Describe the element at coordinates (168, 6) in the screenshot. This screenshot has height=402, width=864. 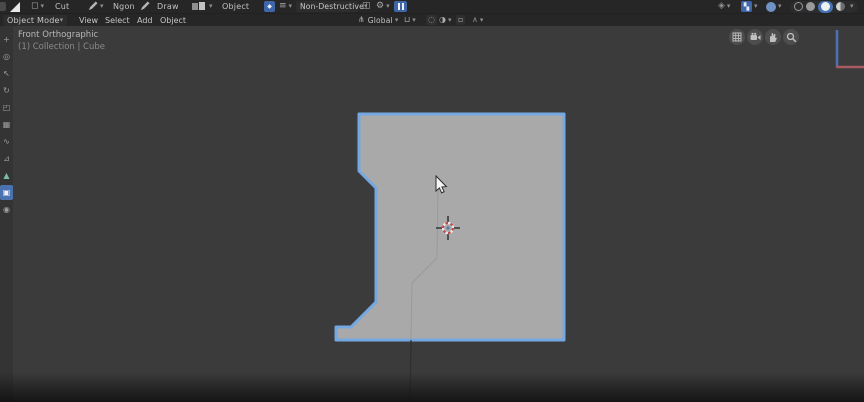
I see `draw-label: Draw` at that location.